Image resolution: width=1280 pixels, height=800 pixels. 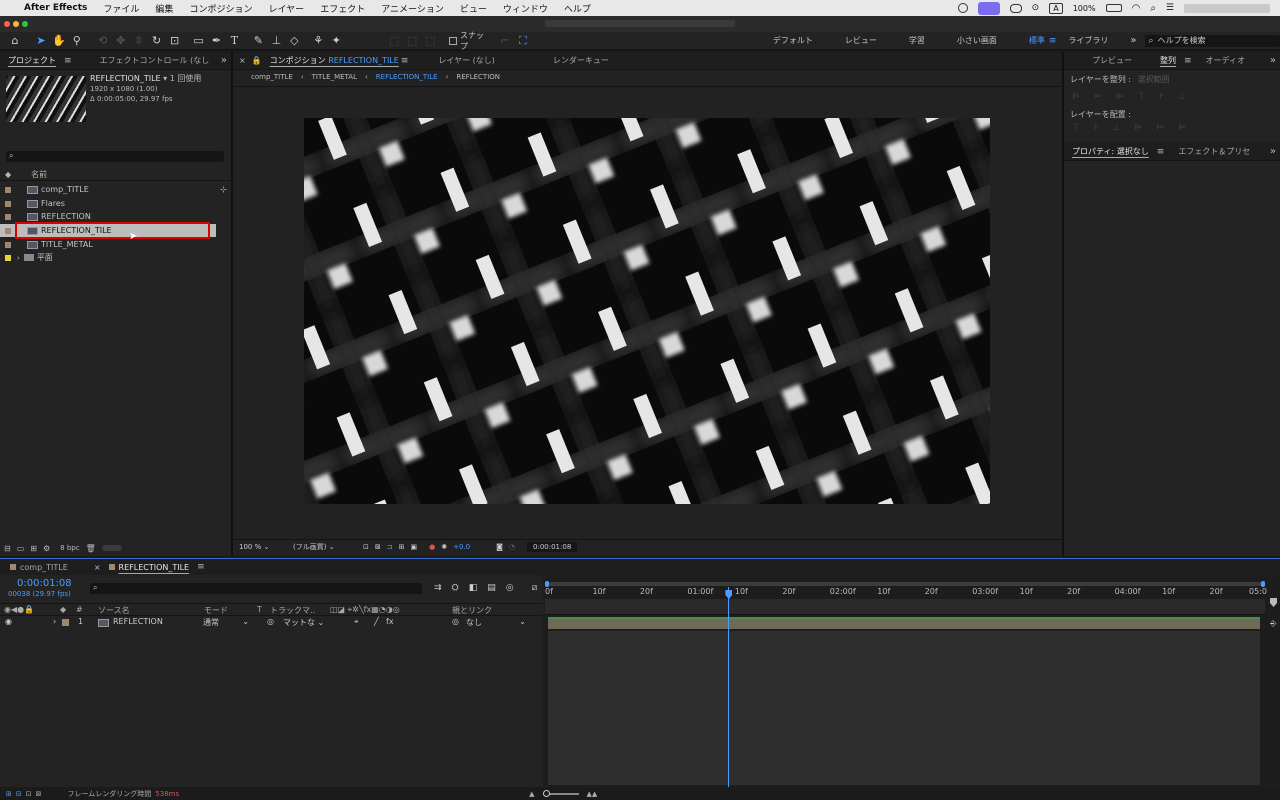 I want to click on tab-effects-presets: エフェクト＆プリセ, so click(x=1214, y=151).